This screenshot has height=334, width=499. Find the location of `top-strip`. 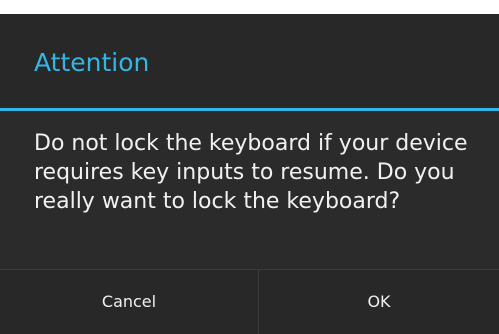

top-strip is located at coordinates (249, 7).